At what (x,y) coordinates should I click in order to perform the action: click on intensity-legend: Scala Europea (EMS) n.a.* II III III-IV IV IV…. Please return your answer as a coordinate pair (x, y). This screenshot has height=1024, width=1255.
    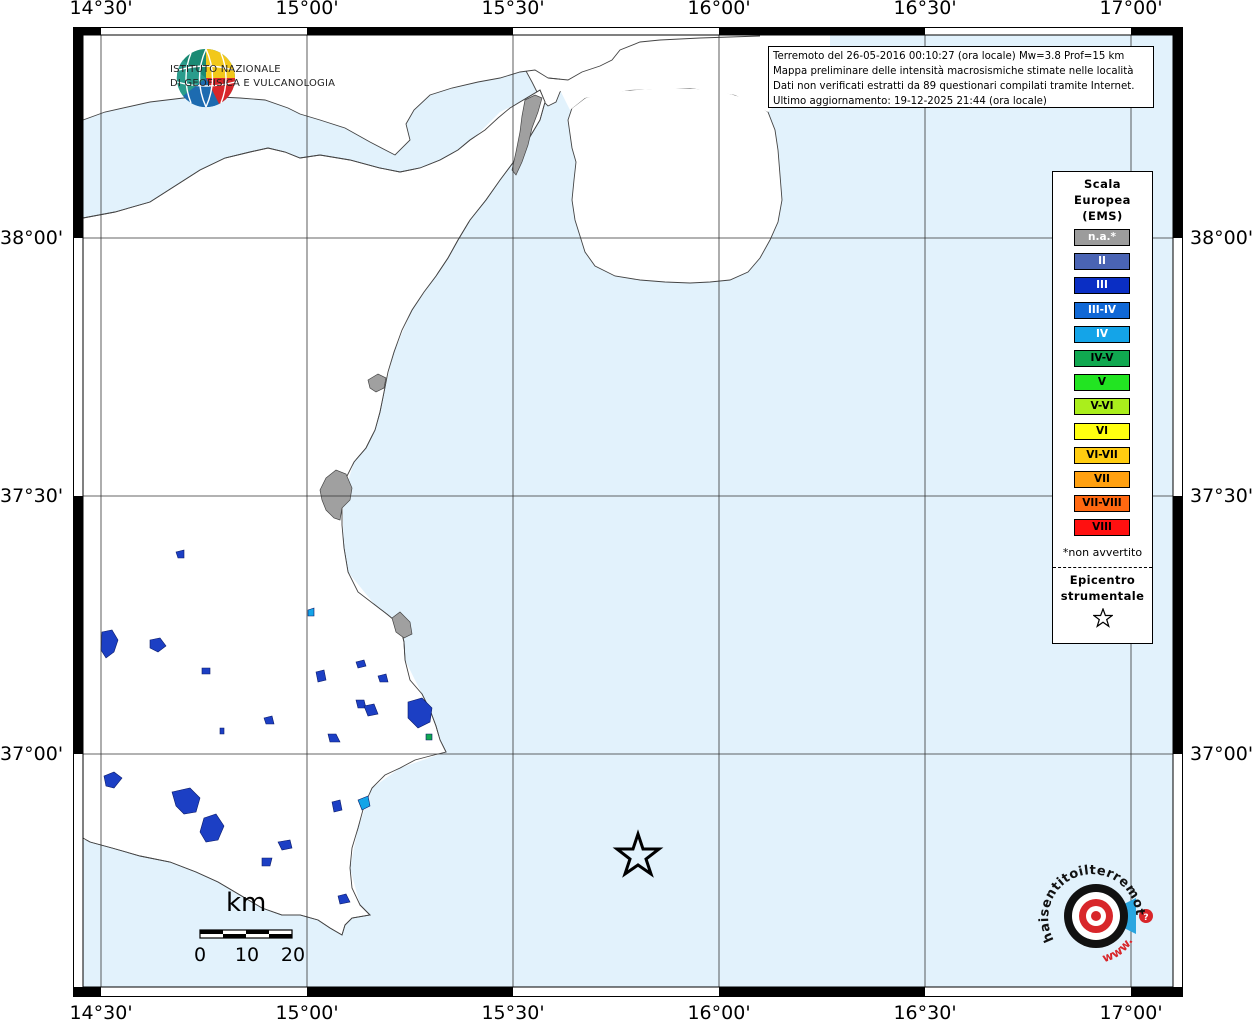
    Looking at the image, I should click on (1102, 407).